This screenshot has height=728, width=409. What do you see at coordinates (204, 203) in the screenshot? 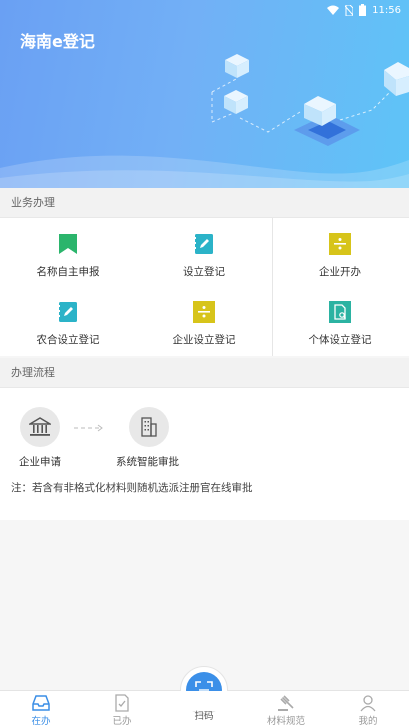
I see `section-business-title: 业务办理` at bounding box center [204, 203].